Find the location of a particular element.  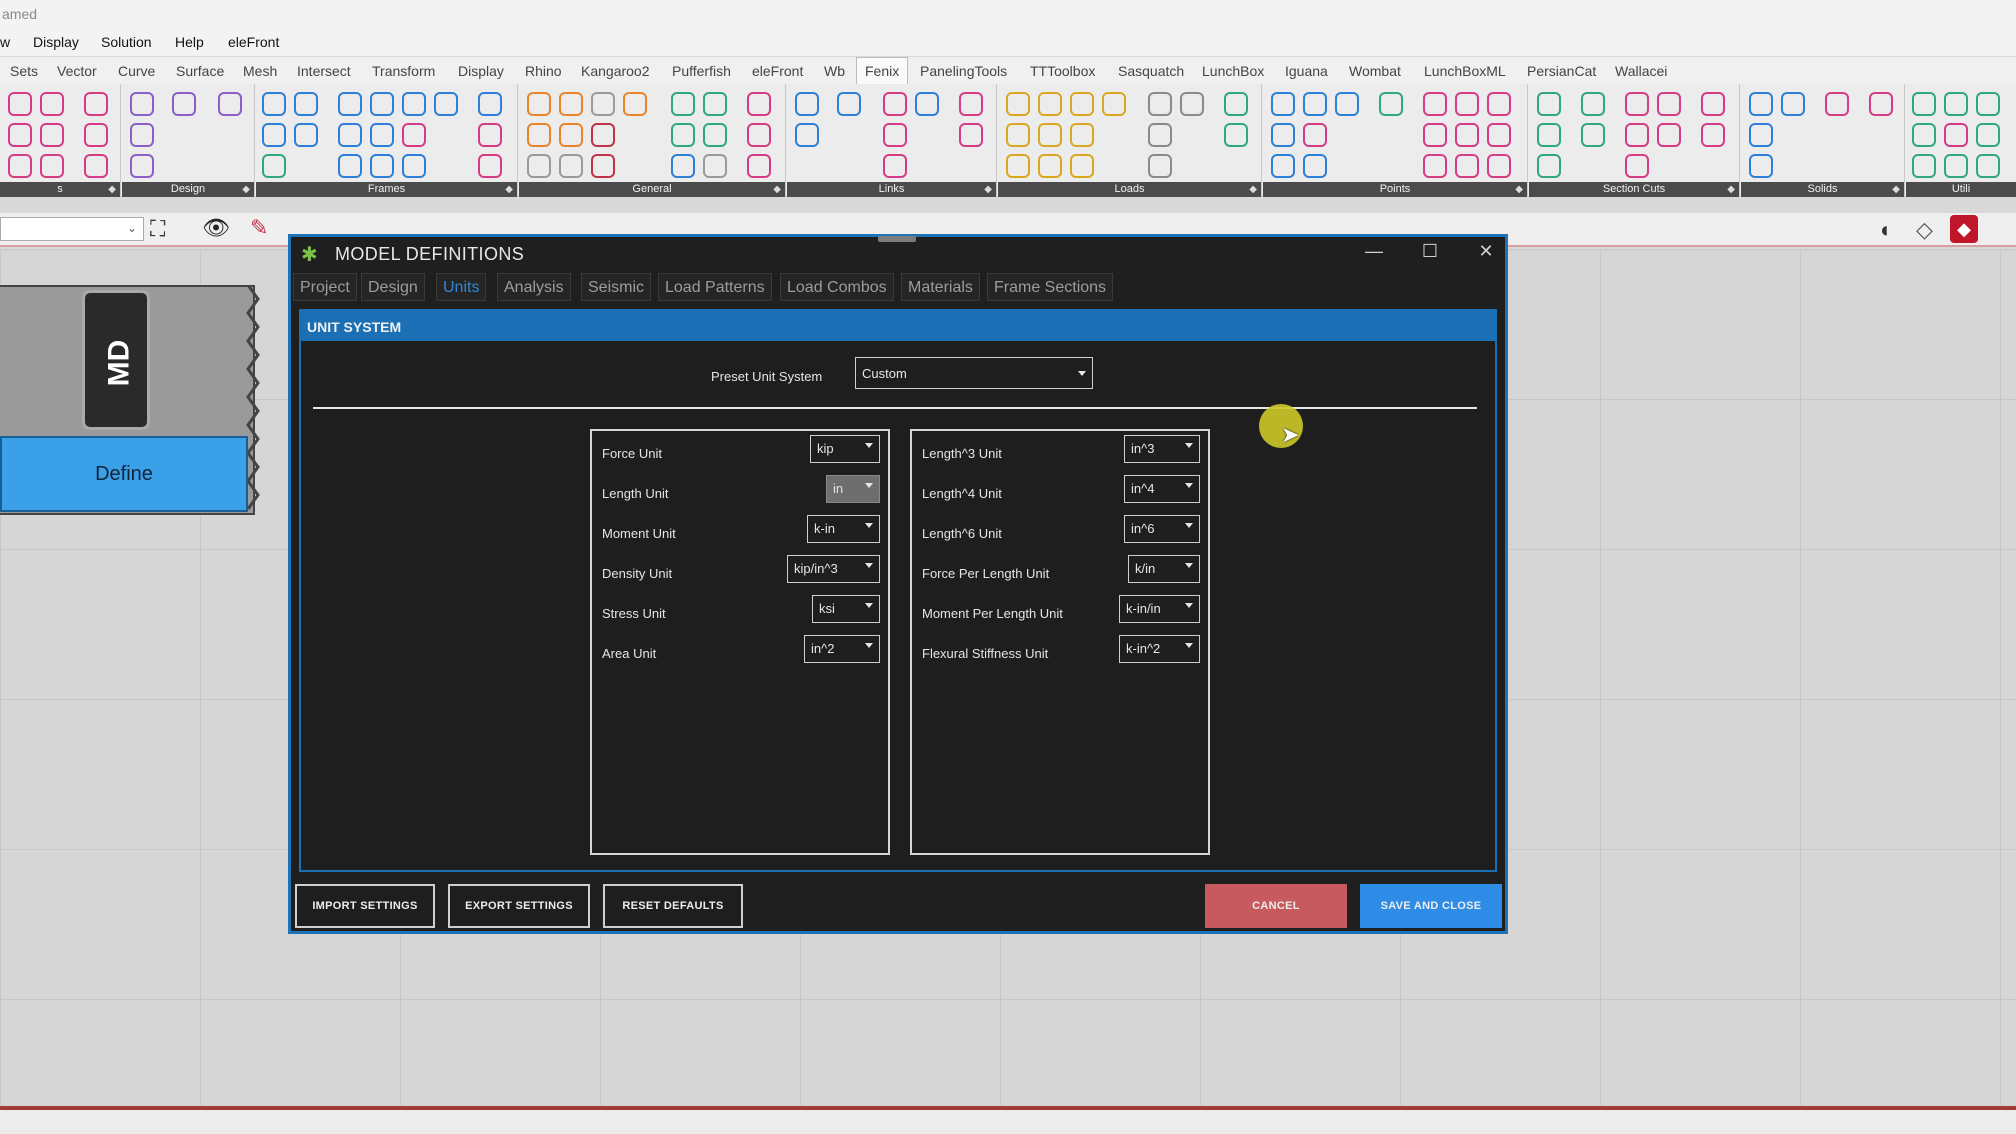

sketch-pen-icon: ✎ is located at coordinates (259, 228).